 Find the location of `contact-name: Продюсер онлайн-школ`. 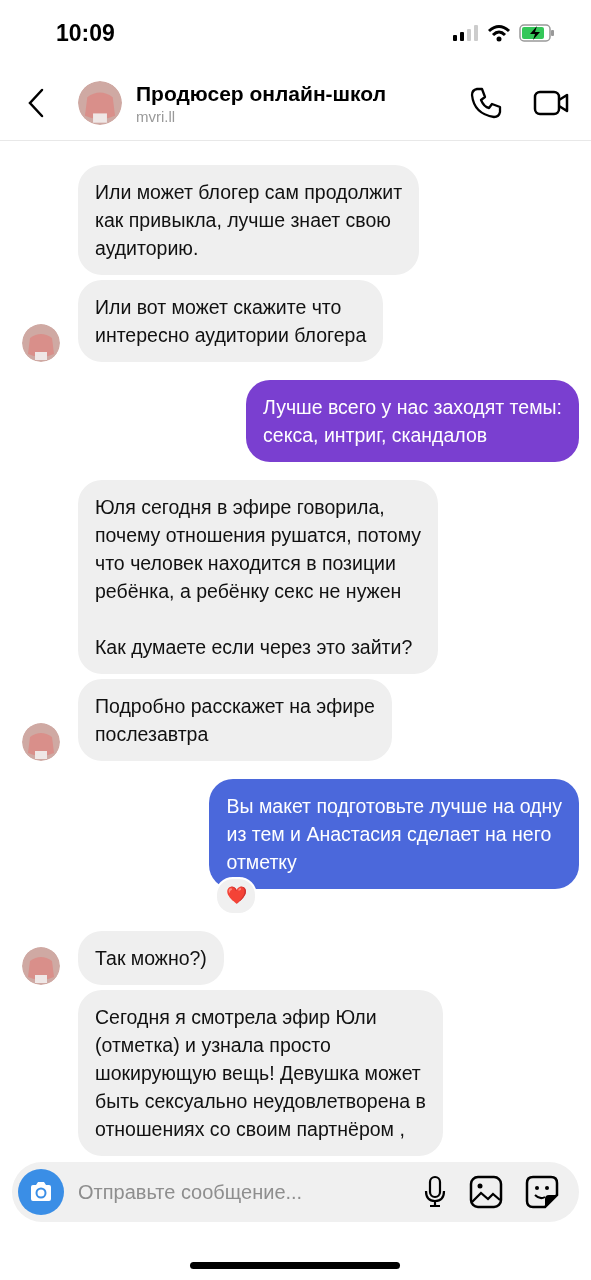

contact-name: Продюсер онлайн-школ is located at coordinates (302, 93).